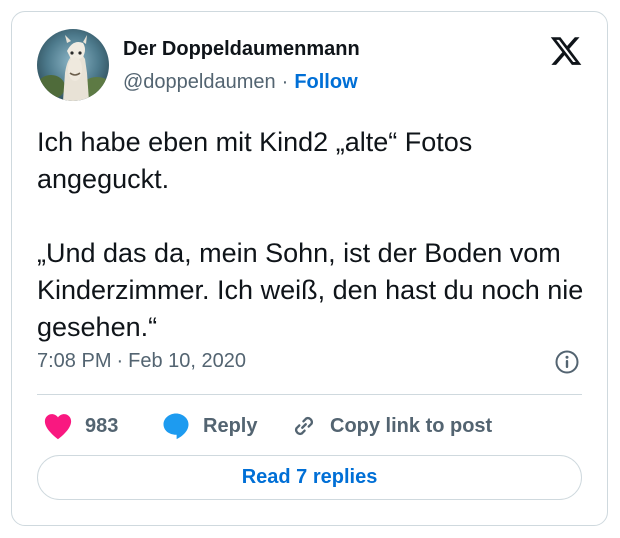 This screenshot has height=538, width=620. I want to click on avatar, so click(73, 65).